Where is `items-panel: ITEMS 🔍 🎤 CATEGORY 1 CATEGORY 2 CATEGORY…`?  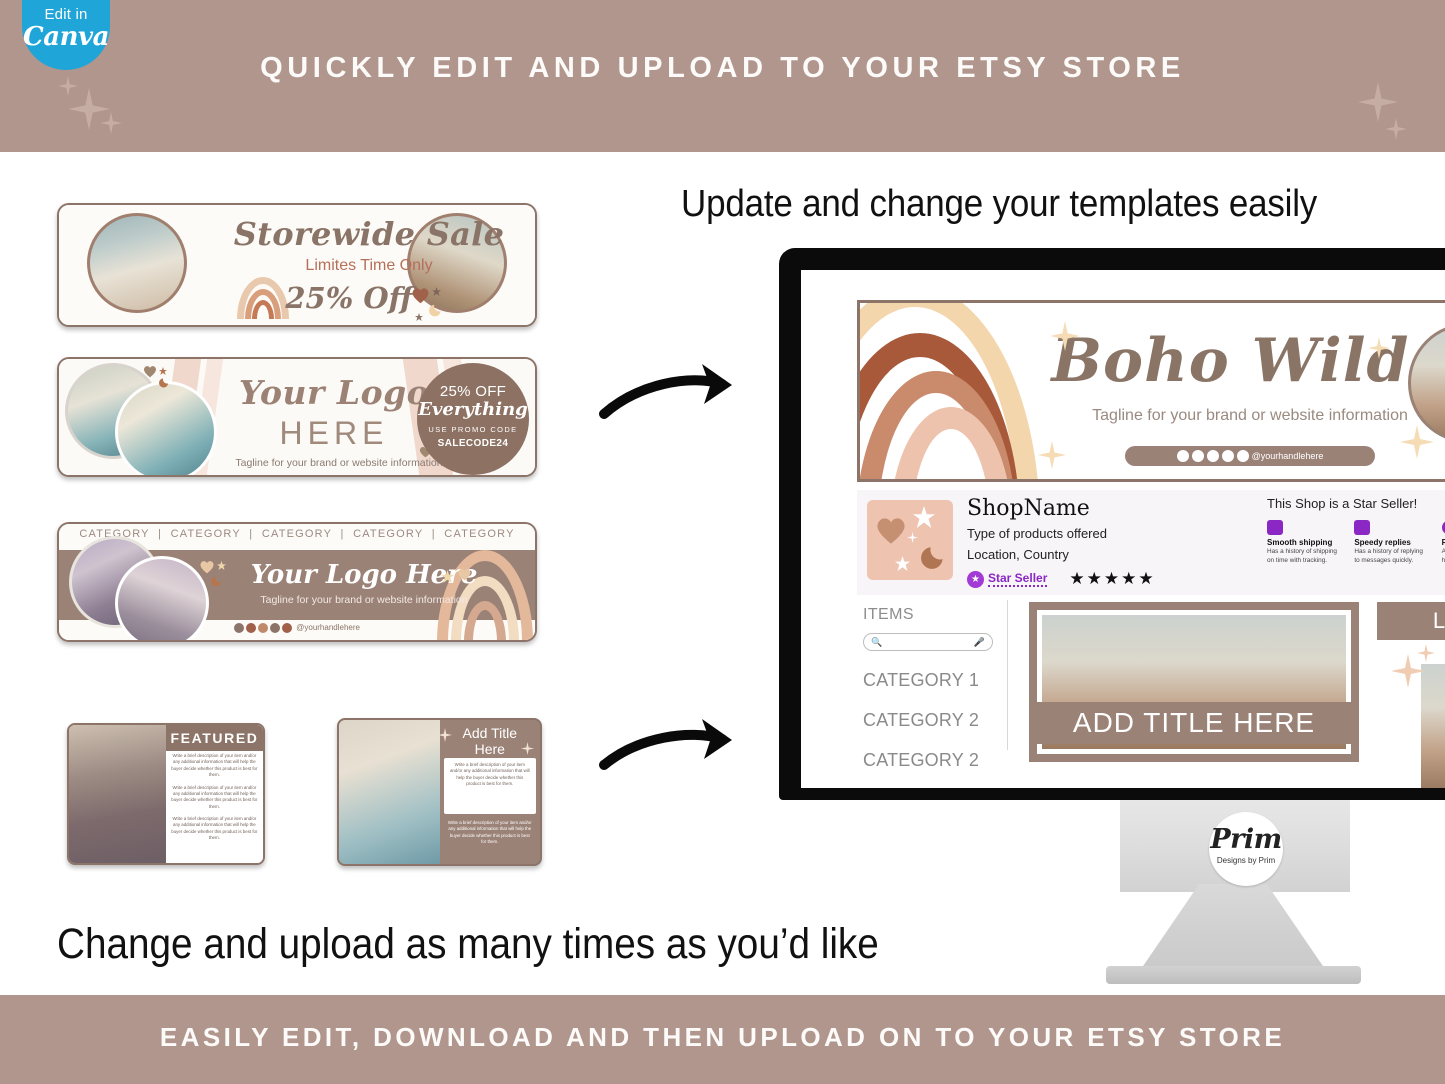 items-panel: ITEMS 🔍 🎤 CATEGORY 1 CATEGORY 2 CATEGORY… is located at coordinates (928, 688).